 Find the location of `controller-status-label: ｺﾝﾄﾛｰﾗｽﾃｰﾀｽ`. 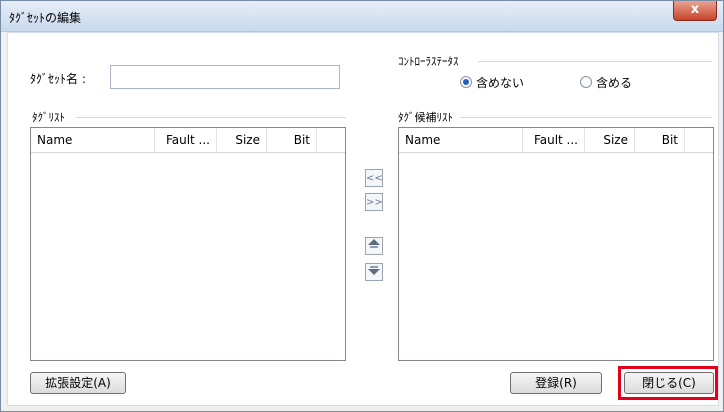

controller-status-label: ｺﾝﾄﾛｰﾗｽﾃｰﾀｽ is located at coordinates (428, 61).